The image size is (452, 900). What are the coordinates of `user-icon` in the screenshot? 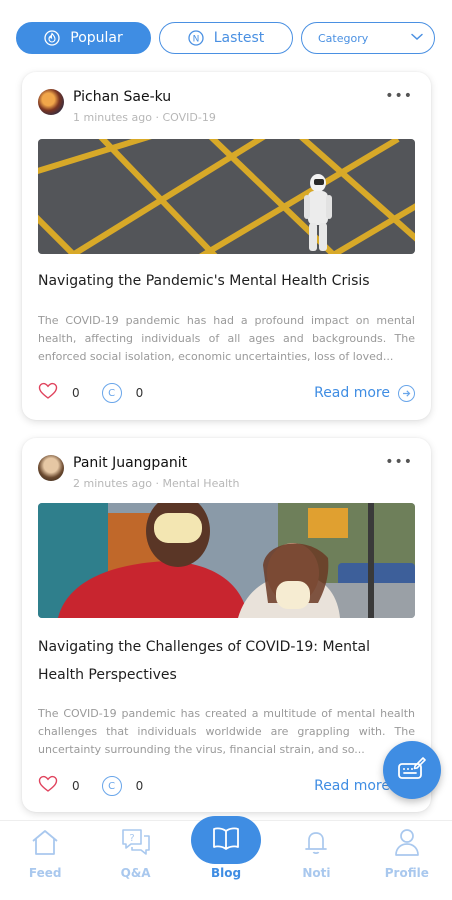 It's located at (407, 842).